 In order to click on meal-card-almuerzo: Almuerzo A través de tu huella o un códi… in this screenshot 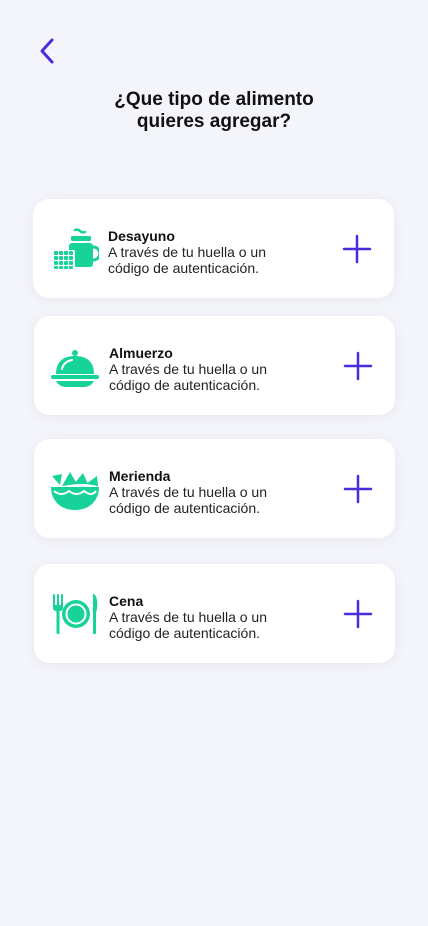, I will do `click(214, 365)`.